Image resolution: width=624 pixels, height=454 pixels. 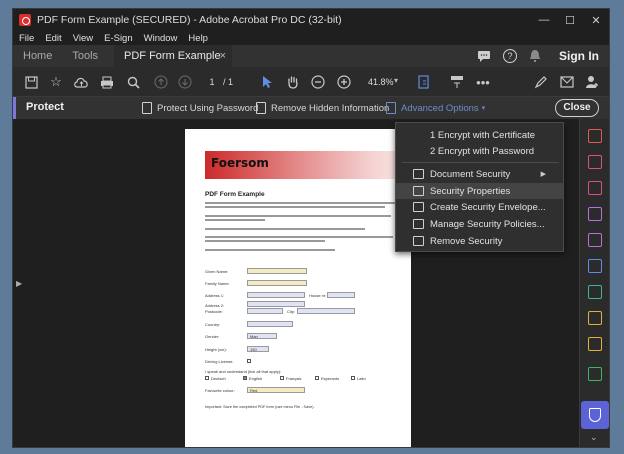 What do you see at coordinates (293, 82) in the screenshot?
I see `hand-tool-icon` at bounding box center [293, 82].